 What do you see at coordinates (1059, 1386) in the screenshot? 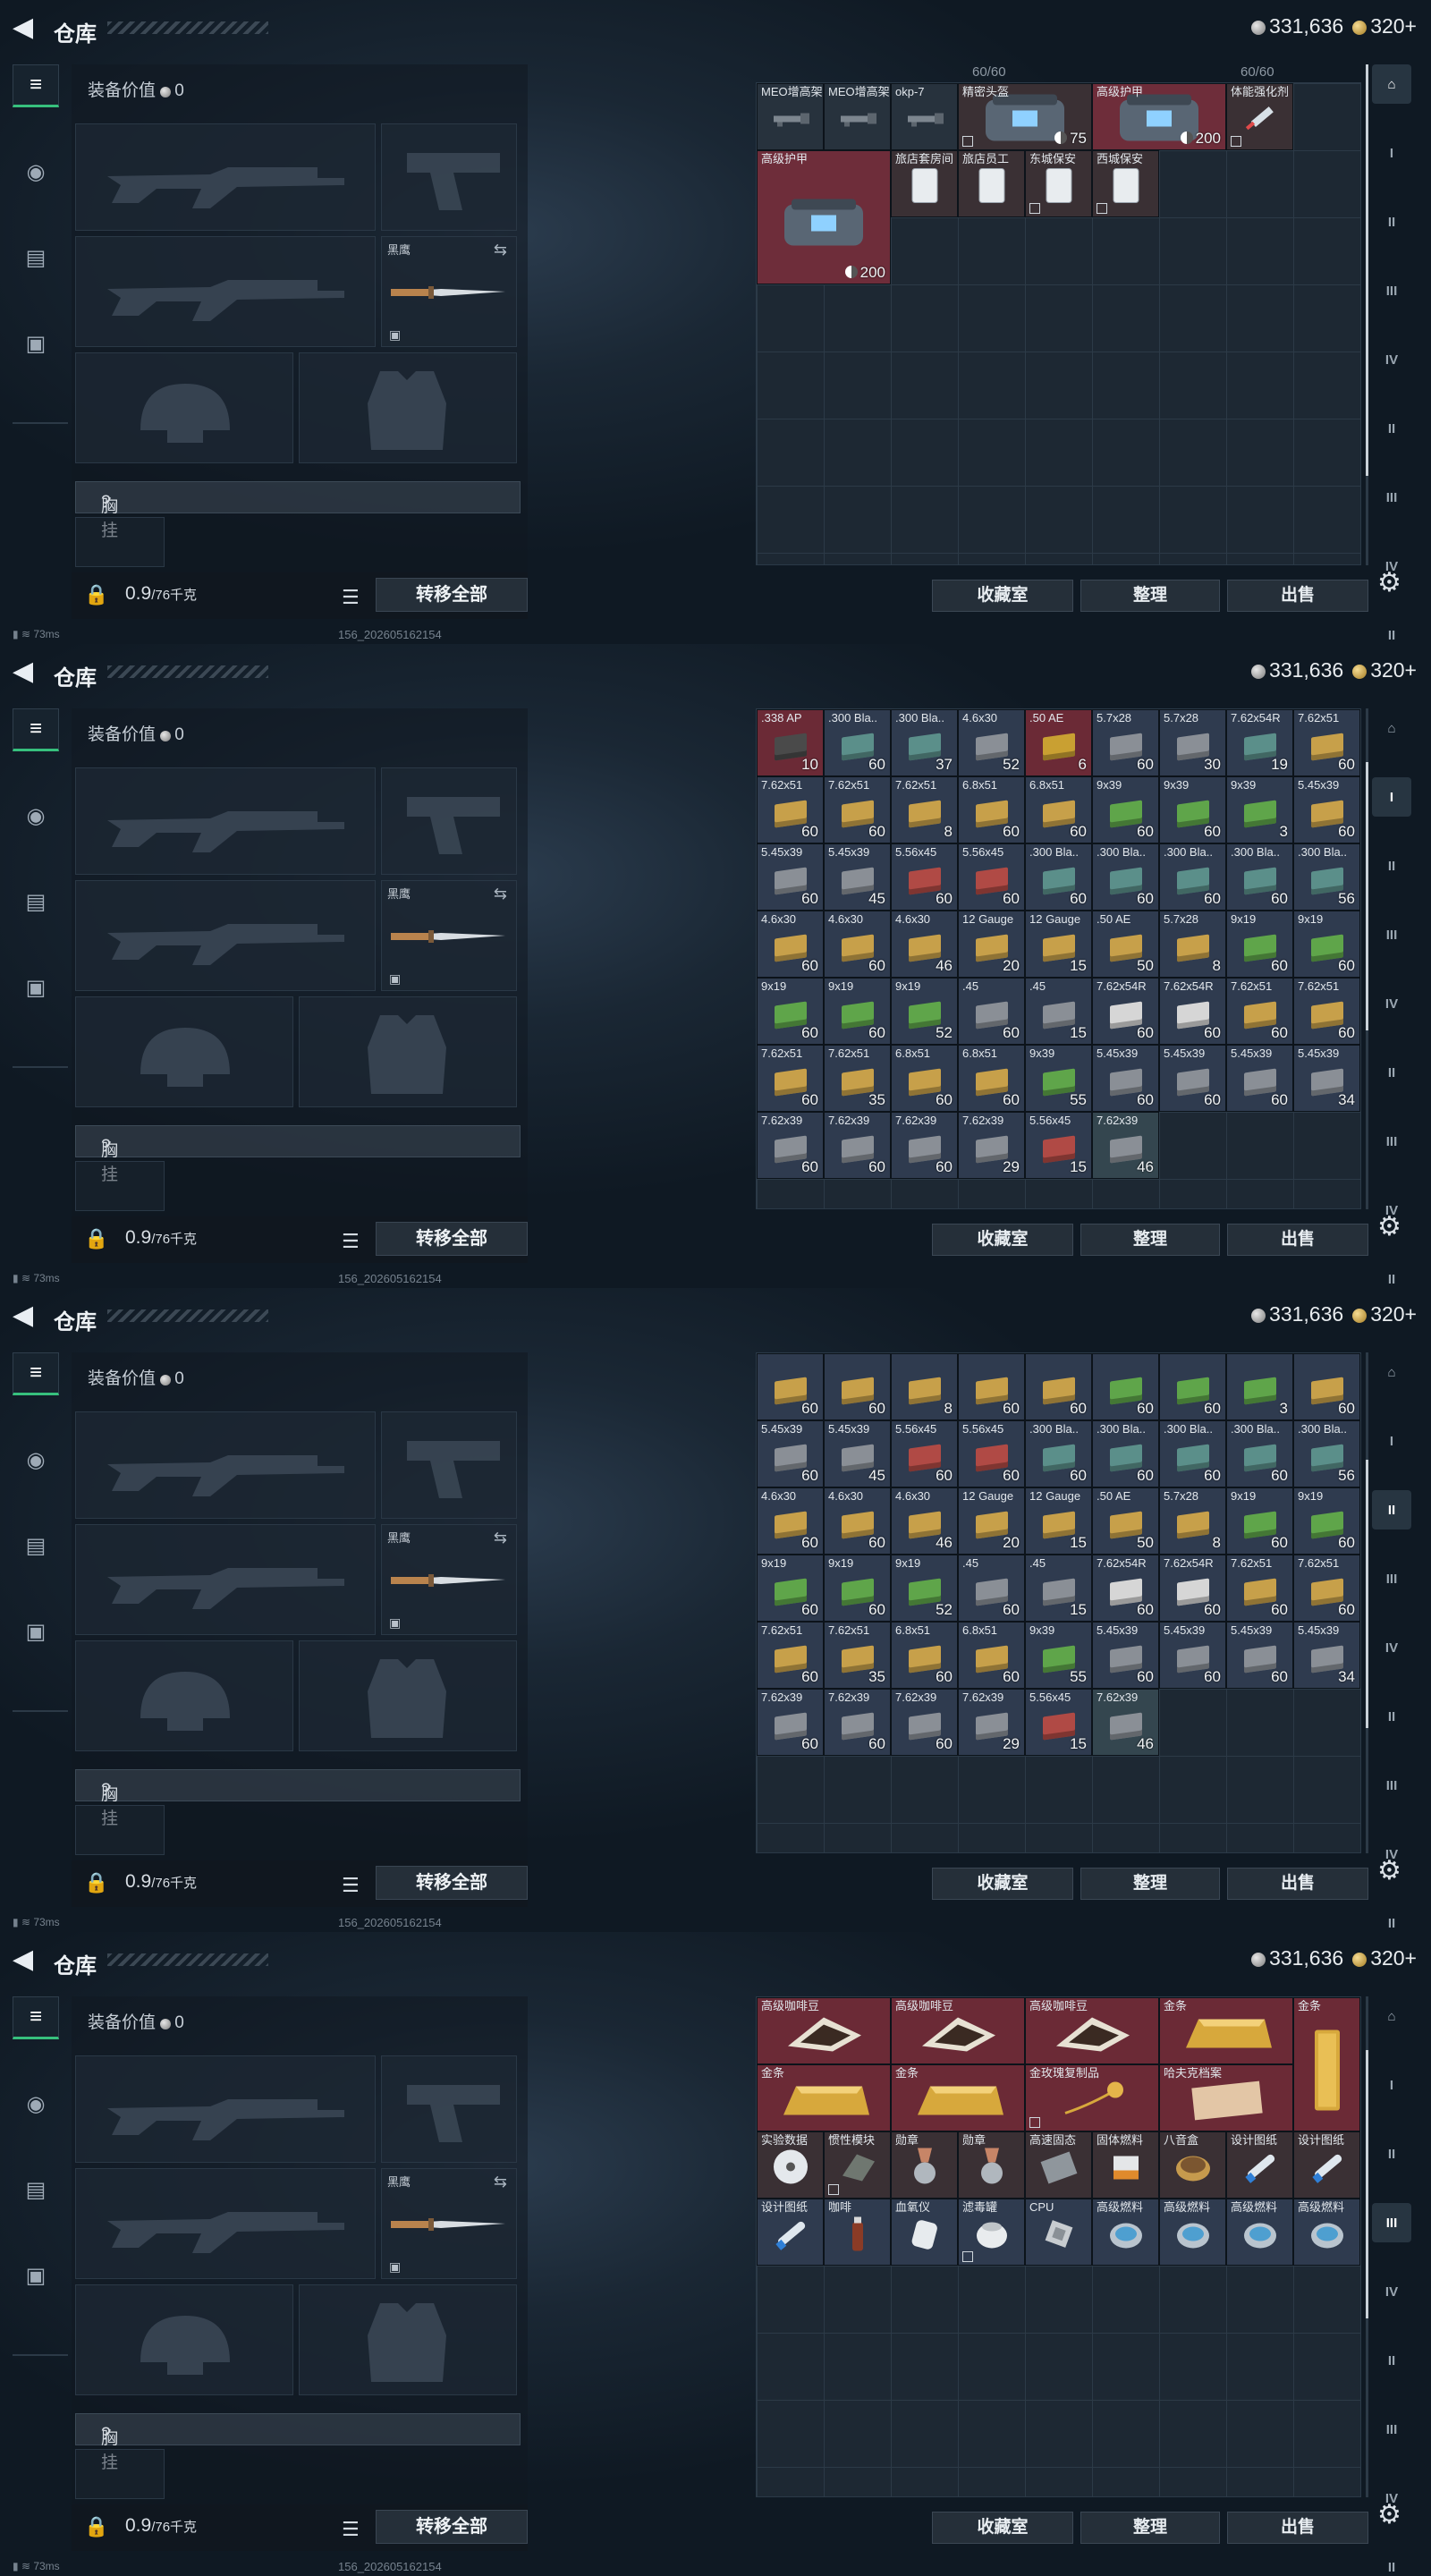
I see `stash-item: 60` at bounding box center [1059, 1386].